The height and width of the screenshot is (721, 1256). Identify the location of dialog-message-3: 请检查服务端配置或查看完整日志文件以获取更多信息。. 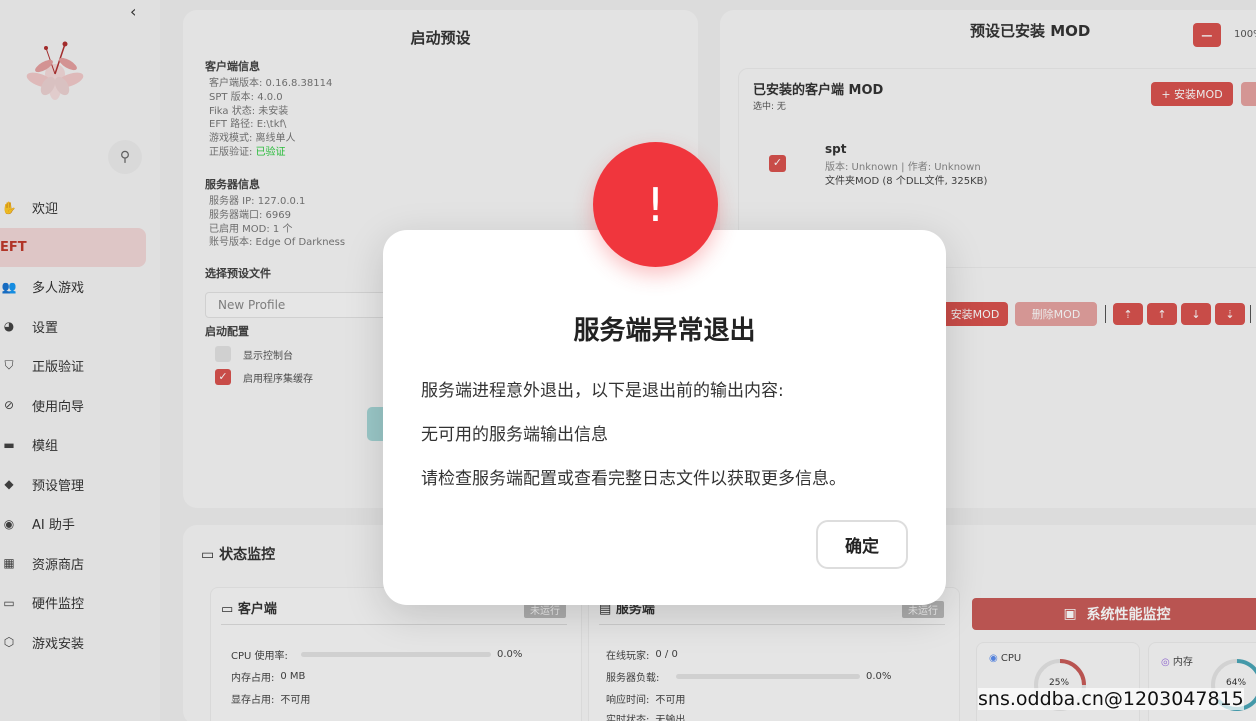
(633, 479).